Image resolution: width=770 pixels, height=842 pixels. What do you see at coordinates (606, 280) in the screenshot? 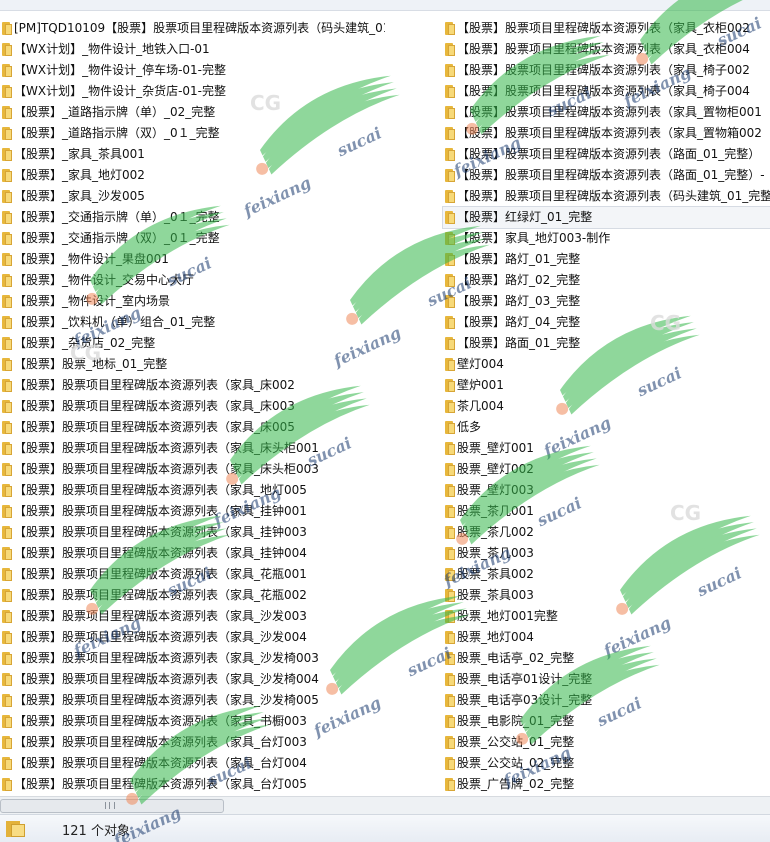
I see `folder-item: 【股票】路灯_02_完整` at bounding box center [606, 280].